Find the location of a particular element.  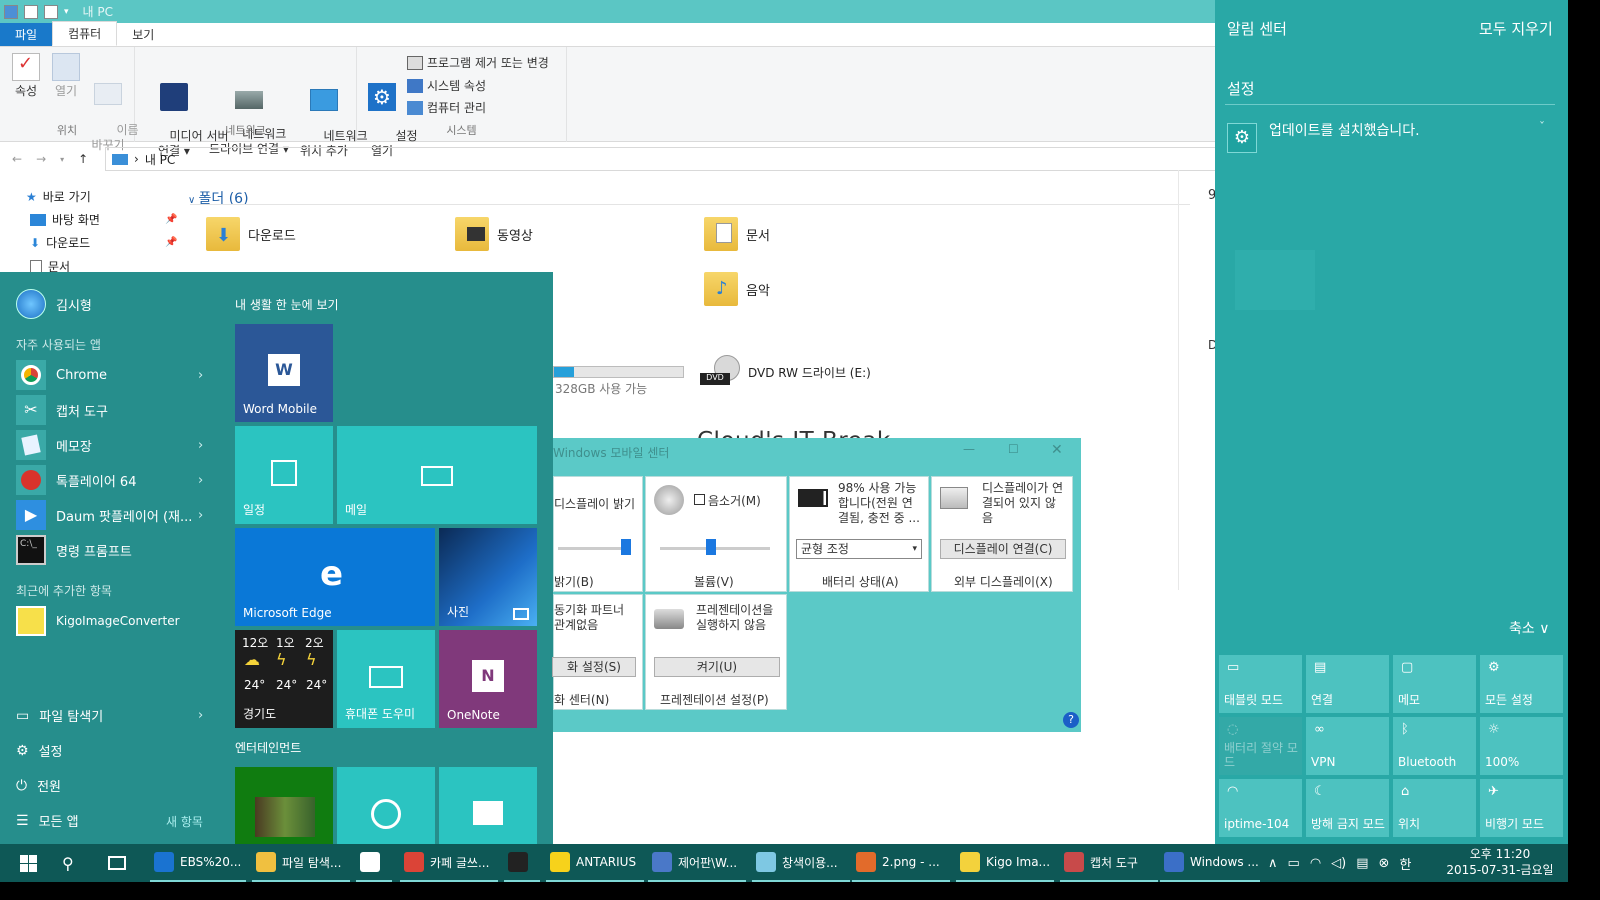

maximize-icon: ☐ is located at coordinates (1013, 449).